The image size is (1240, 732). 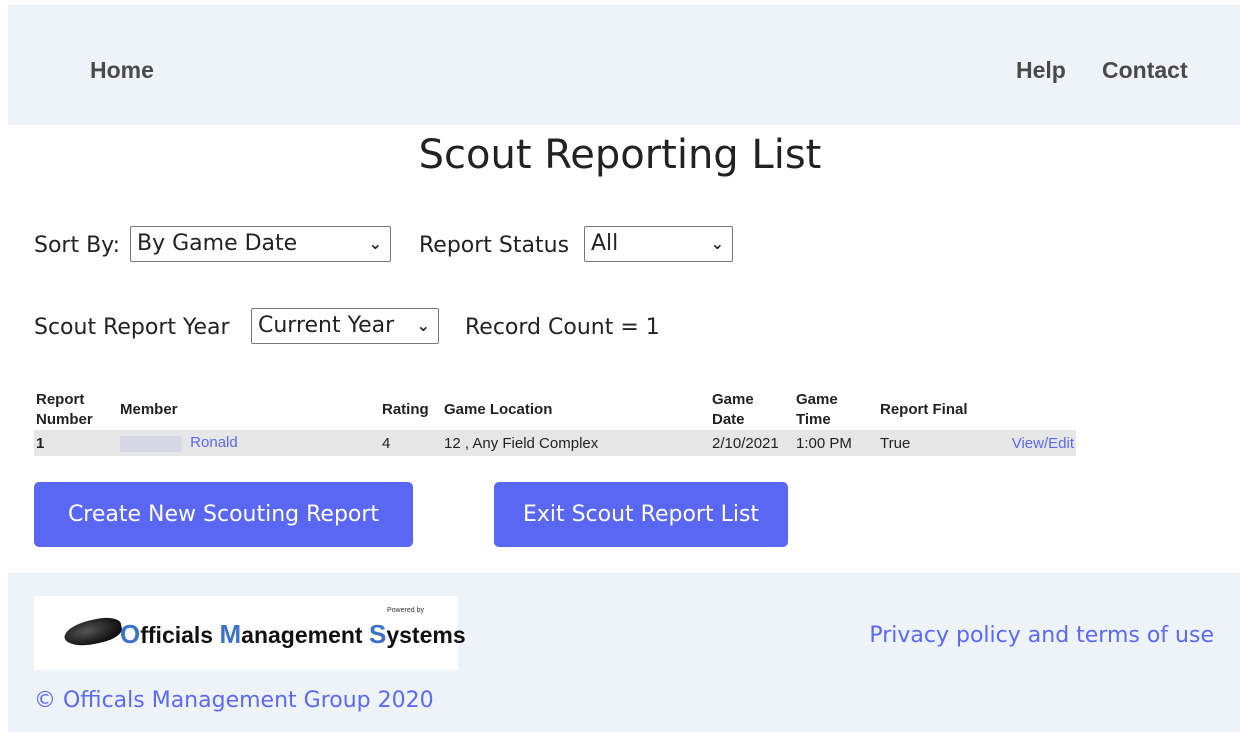 I want to click on nav-help-link: Help, so click(x=1041, y=70).